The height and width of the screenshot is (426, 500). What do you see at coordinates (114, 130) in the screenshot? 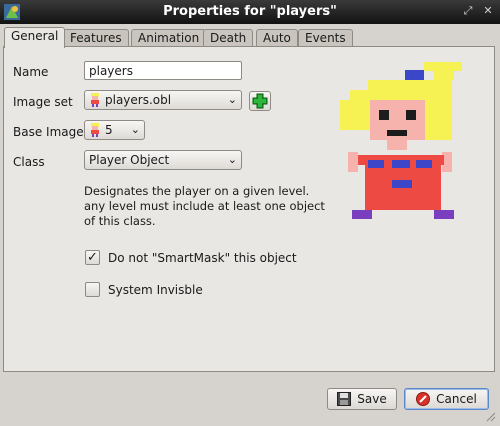
I see `baseimage-select: 5 ⌄` at bounding box center [114, 130].